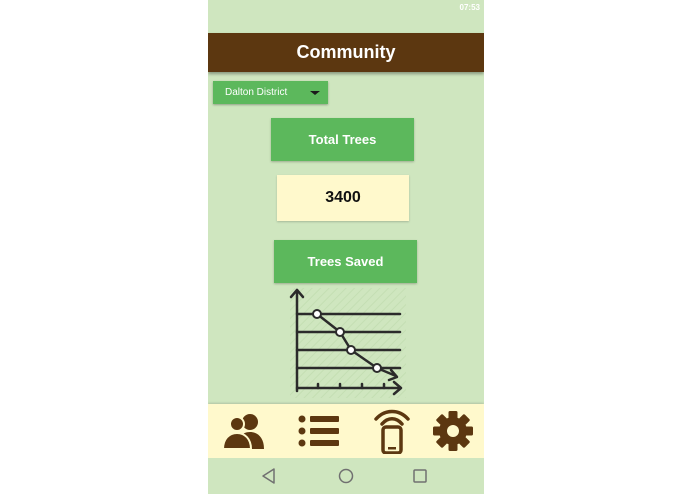 The image size is (695, 494). I want to click on bottom-nav, so click(346, 431).